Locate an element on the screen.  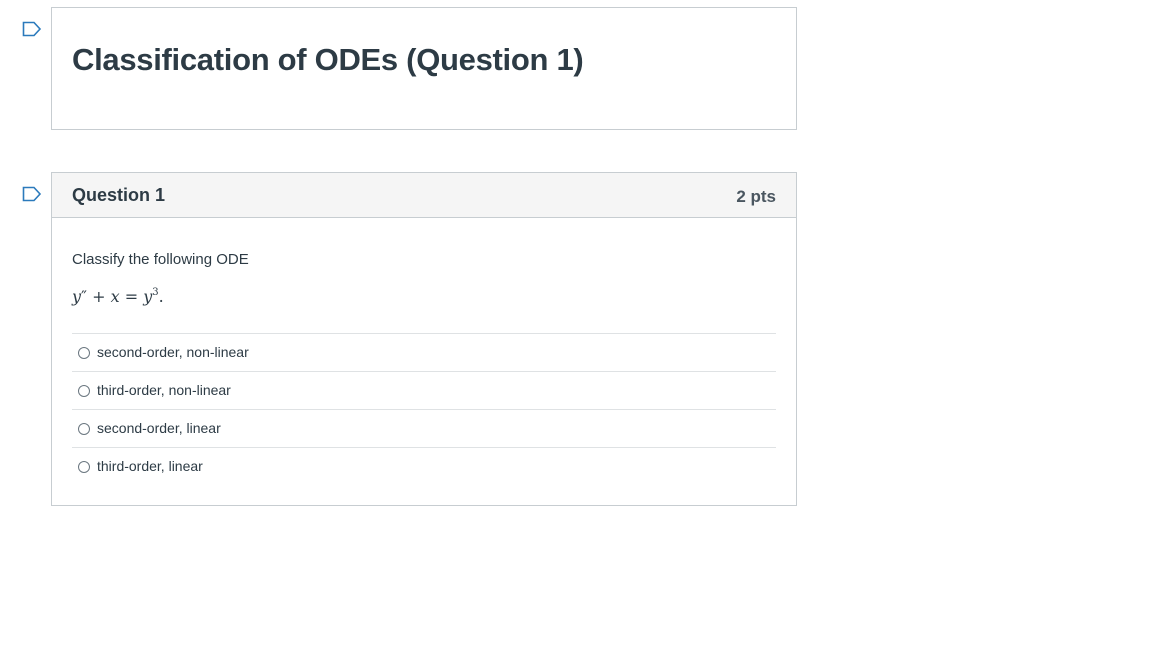
answer-option: second-order, non-linear is located at coordinates (424, 352).